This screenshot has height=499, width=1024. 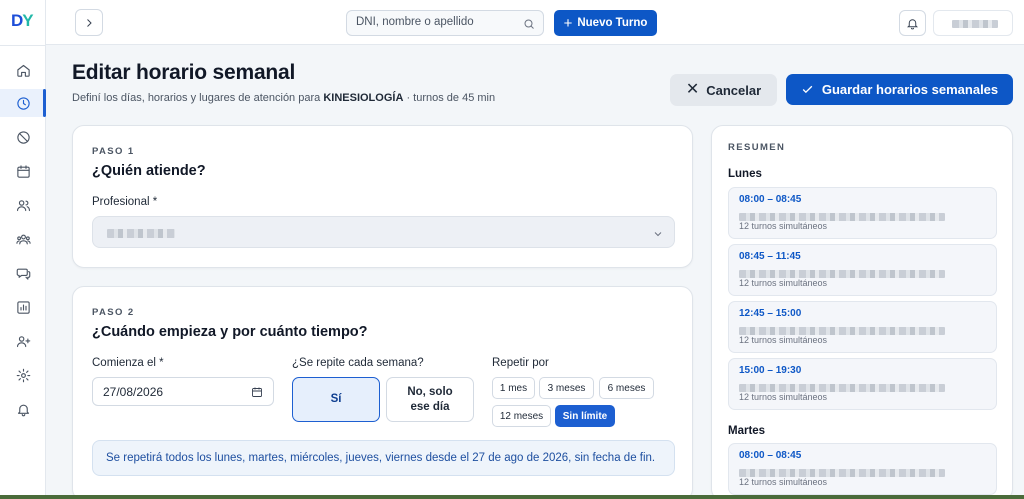 What do you see at coordinates (612, 23) in the screenshot?
I see `new-appointment-label: Nuevo Turno` at bounding box center [612, 23].